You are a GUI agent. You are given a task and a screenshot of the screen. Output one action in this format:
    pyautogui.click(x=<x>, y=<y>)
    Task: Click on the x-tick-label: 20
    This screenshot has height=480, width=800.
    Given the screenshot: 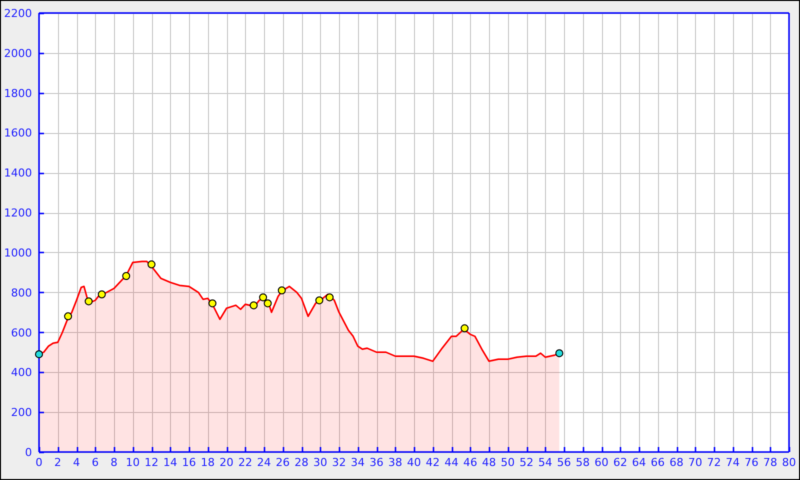 What is the action you would take?
    pyautogui.click(x=227, y=462)
    